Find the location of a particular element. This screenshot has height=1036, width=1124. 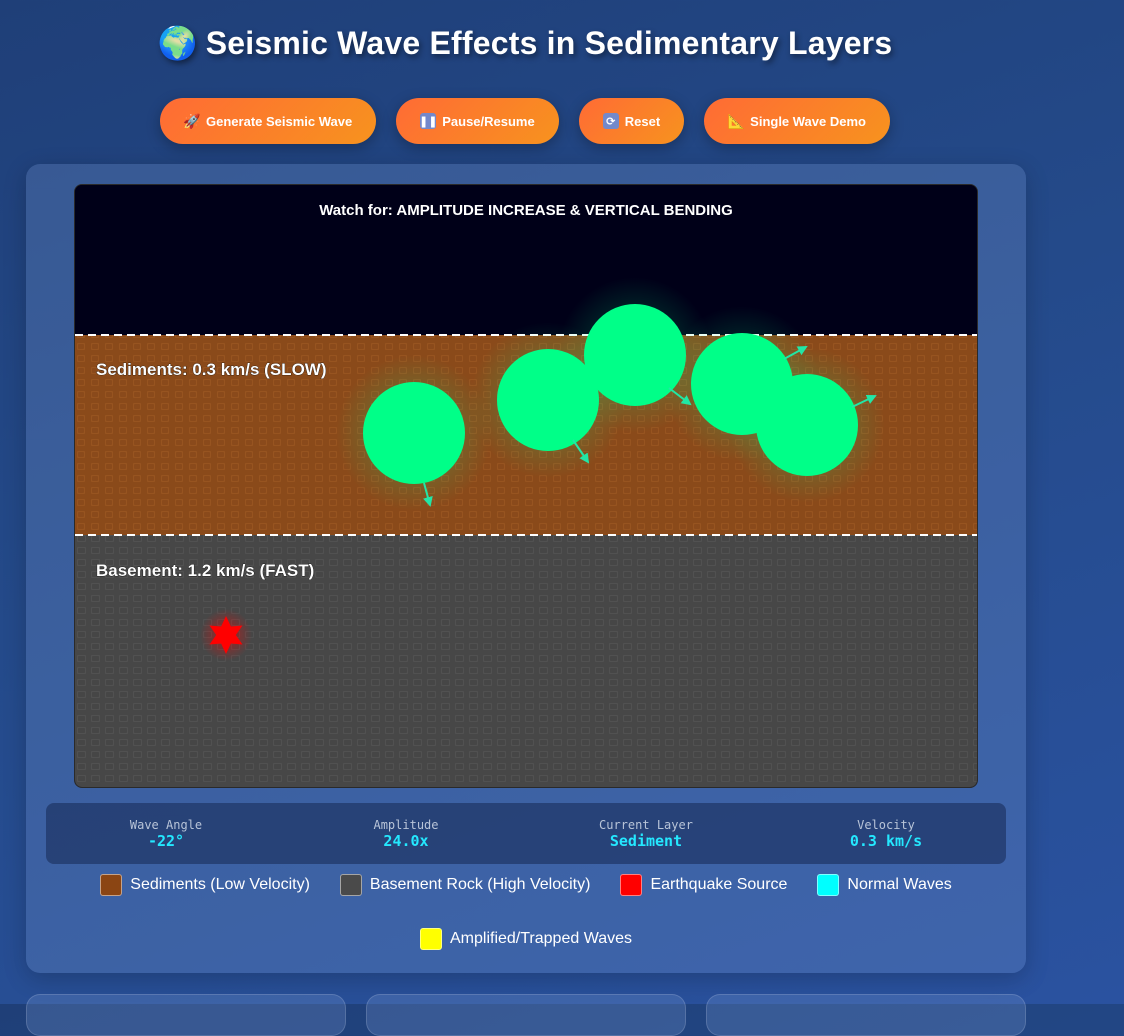

single-wave-demo-label: Single Wave Demo is located at coordinates (808, 121).